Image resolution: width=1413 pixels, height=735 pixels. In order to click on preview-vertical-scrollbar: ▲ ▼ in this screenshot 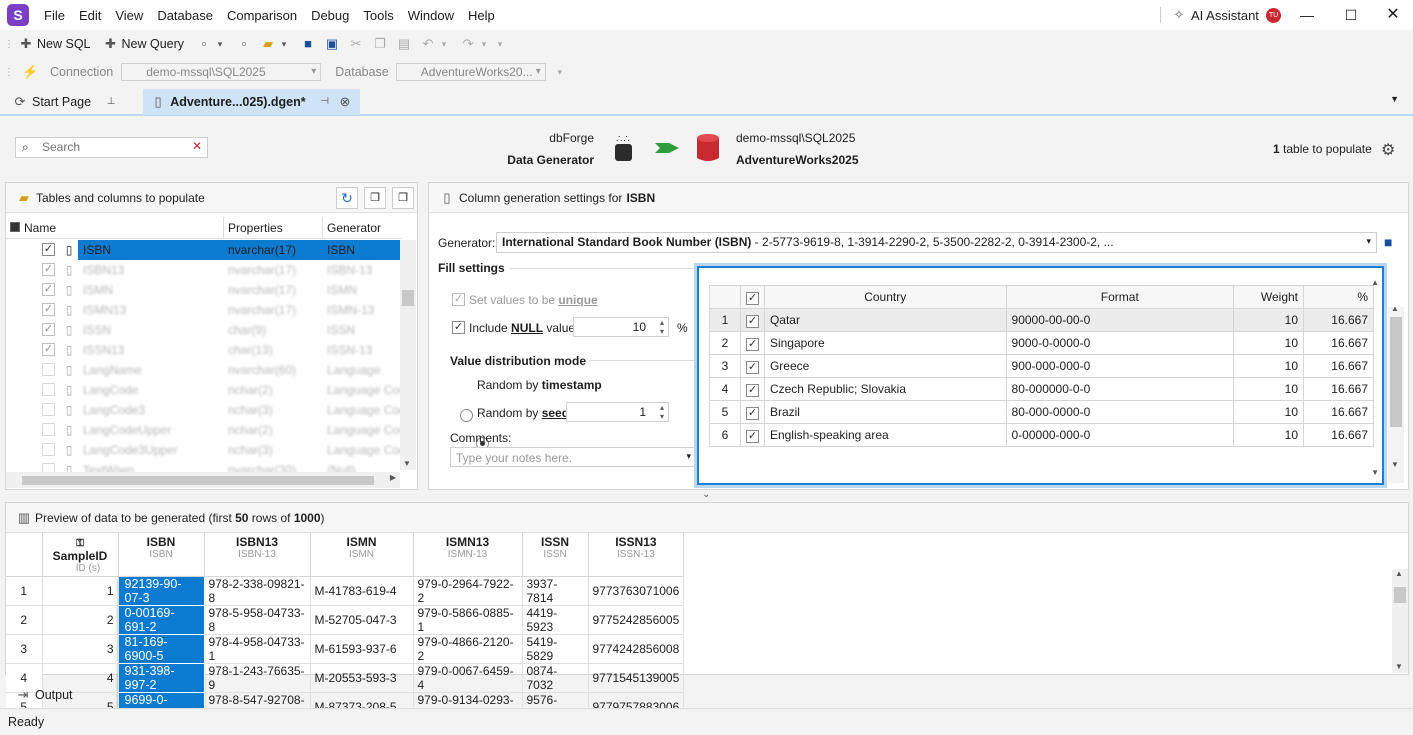, I will do `click(1400, 621)`.